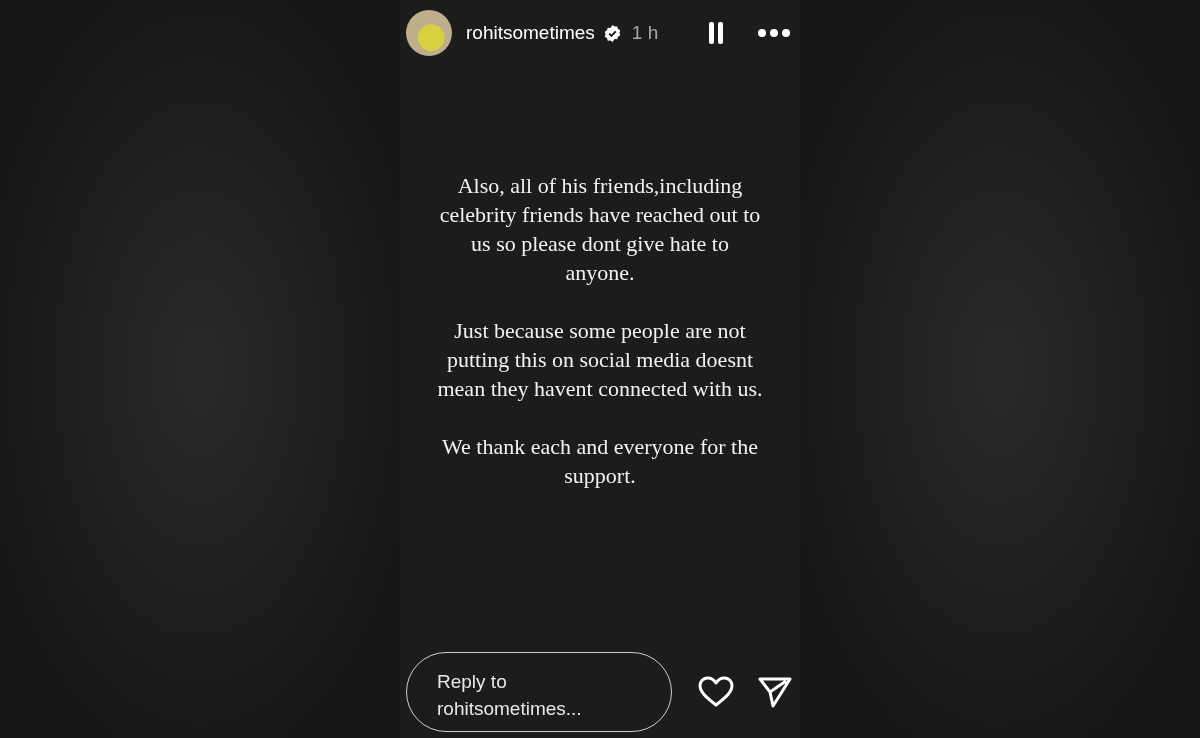 The image size is (1200, 738). Describe the element at coordinates (716, 692) in the screenshot. I see `heart-icon` at that location.